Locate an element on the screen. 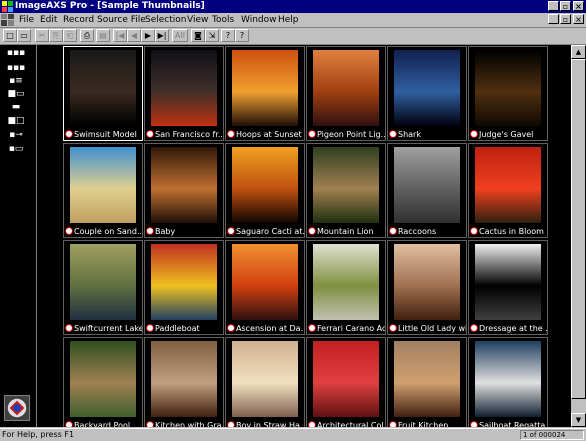 This screenshot has height=441, width=586. next-record-icon: ▶ is located at coordinates (148, 35).